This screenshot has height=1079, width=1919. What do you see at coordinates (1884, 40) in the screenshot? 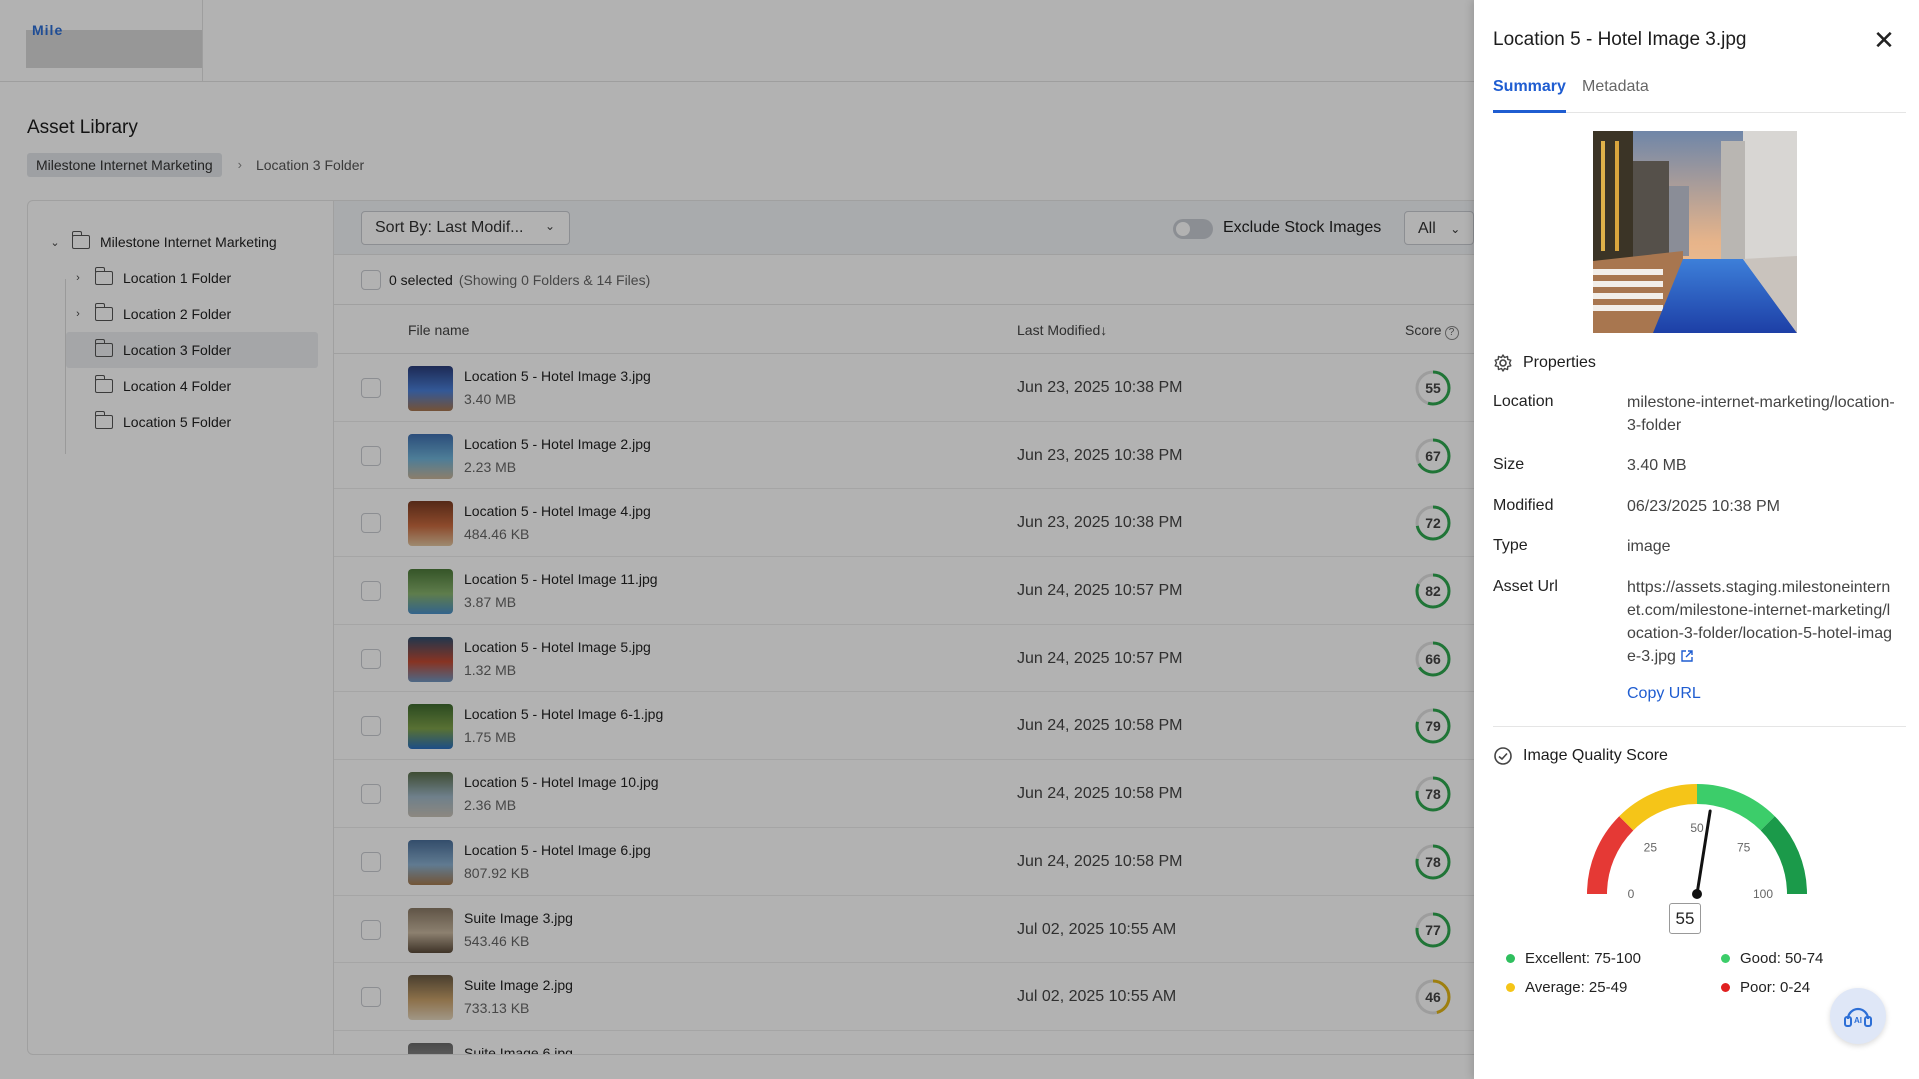
I see `close-icon: ✕` at bounding box center [1884, 40].